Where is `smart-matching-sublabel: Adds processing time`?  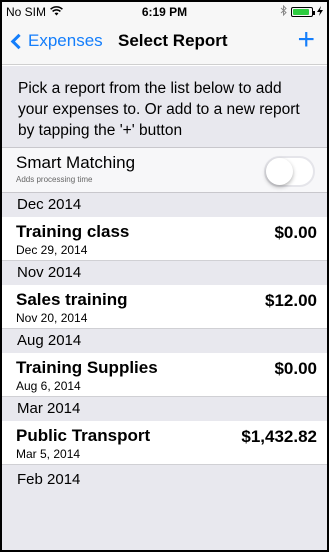 smart-matching-sublabel: Adds processing time is located at coordinates (54, 179).